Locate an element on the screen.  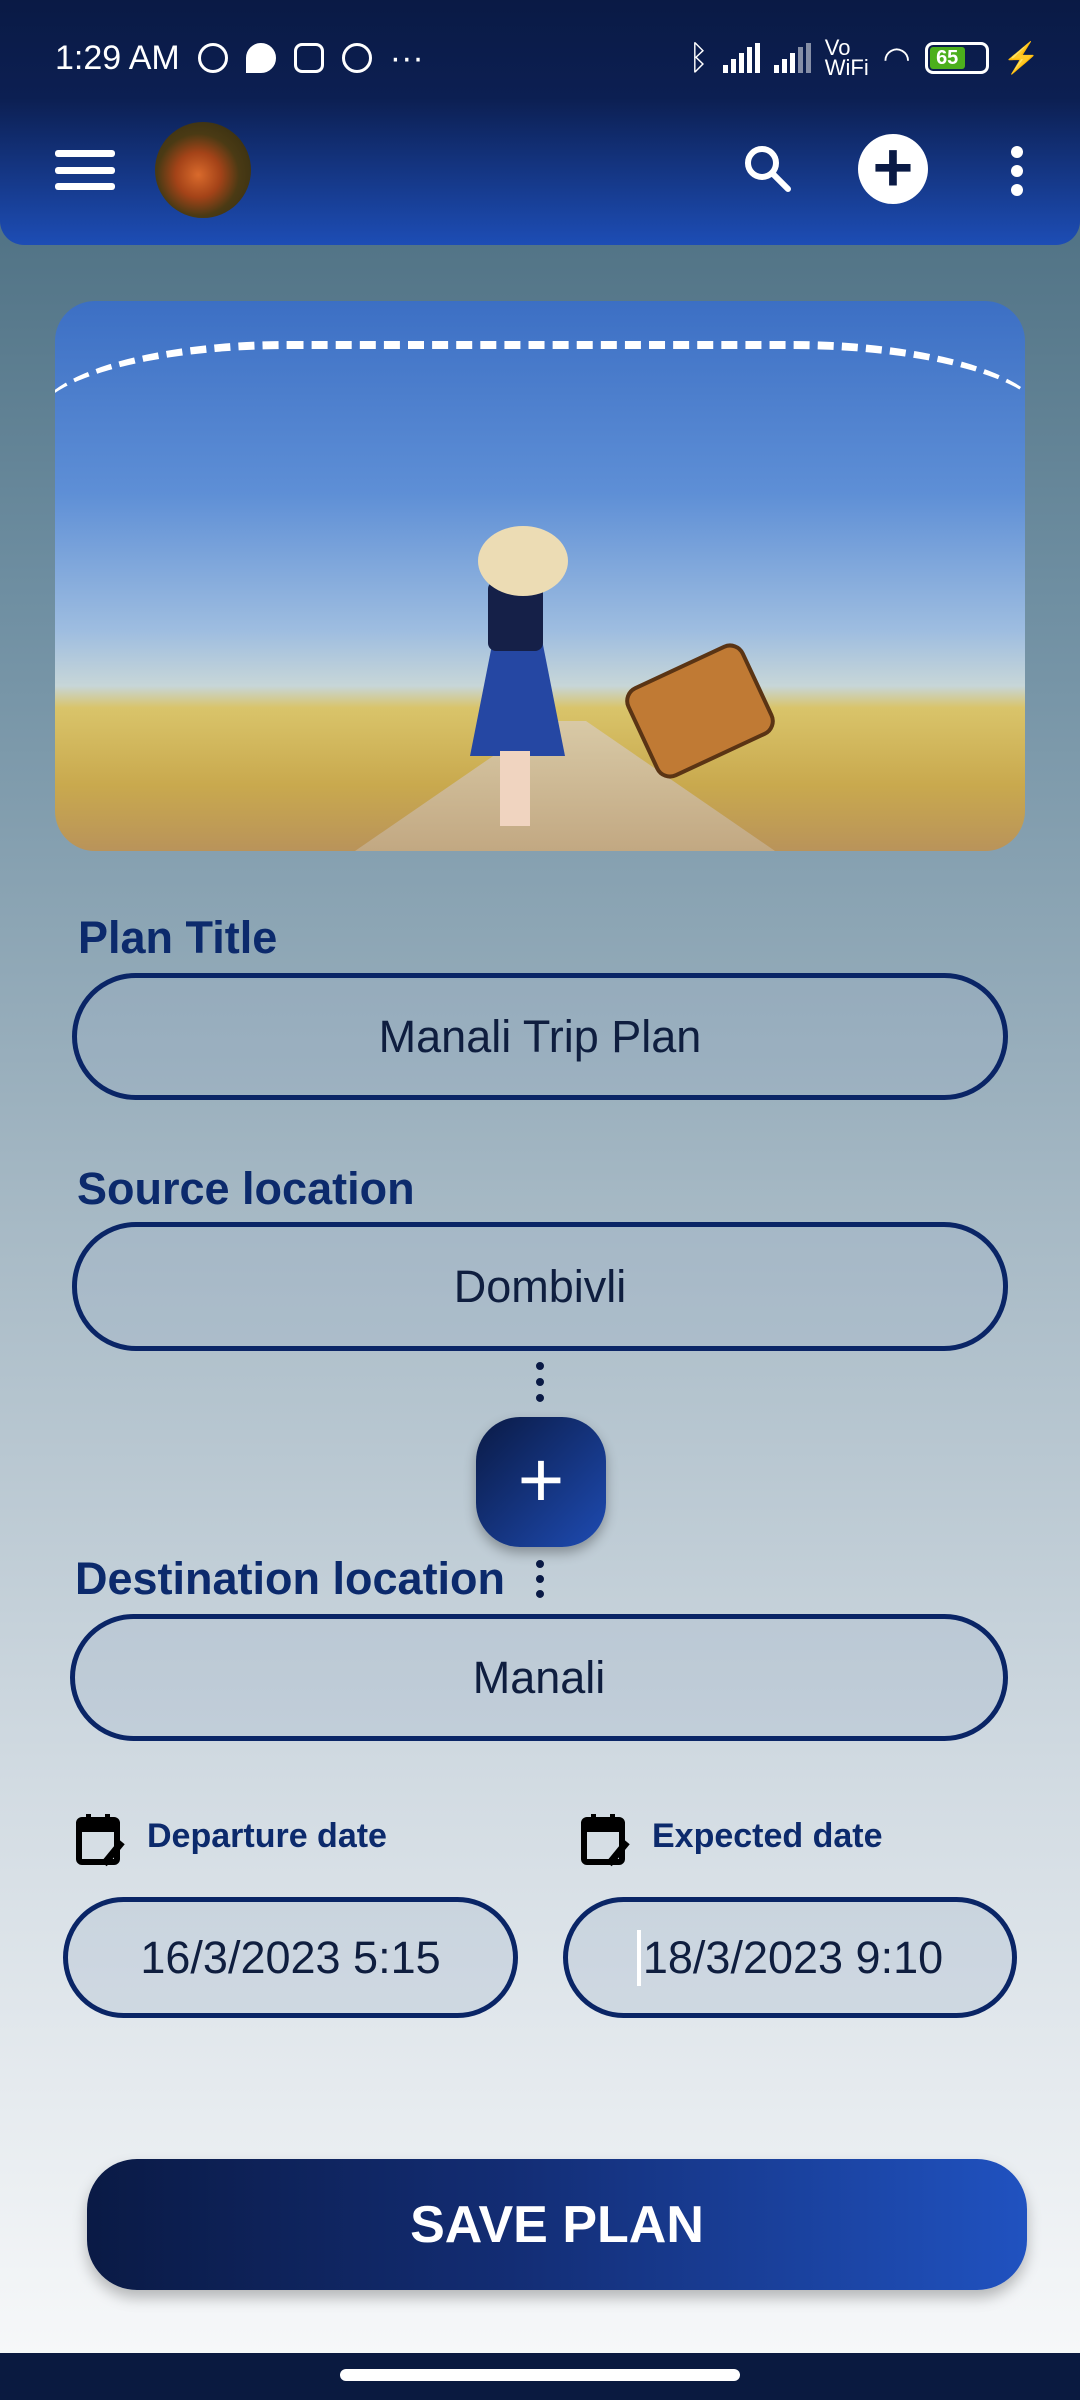
search-icon is located at coordinates (767, 168).